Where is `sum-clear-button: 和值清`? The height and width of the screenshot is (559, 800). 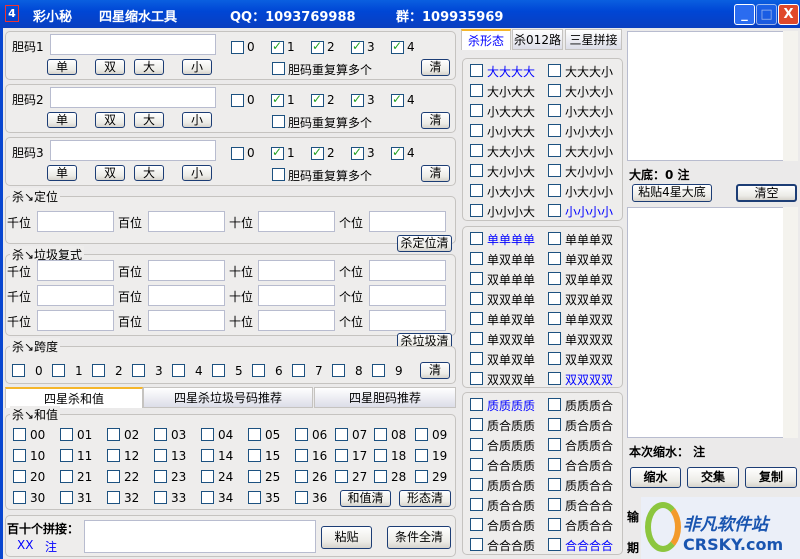 sum-clear-button: 和值清 is located at coordinates (365, 498).